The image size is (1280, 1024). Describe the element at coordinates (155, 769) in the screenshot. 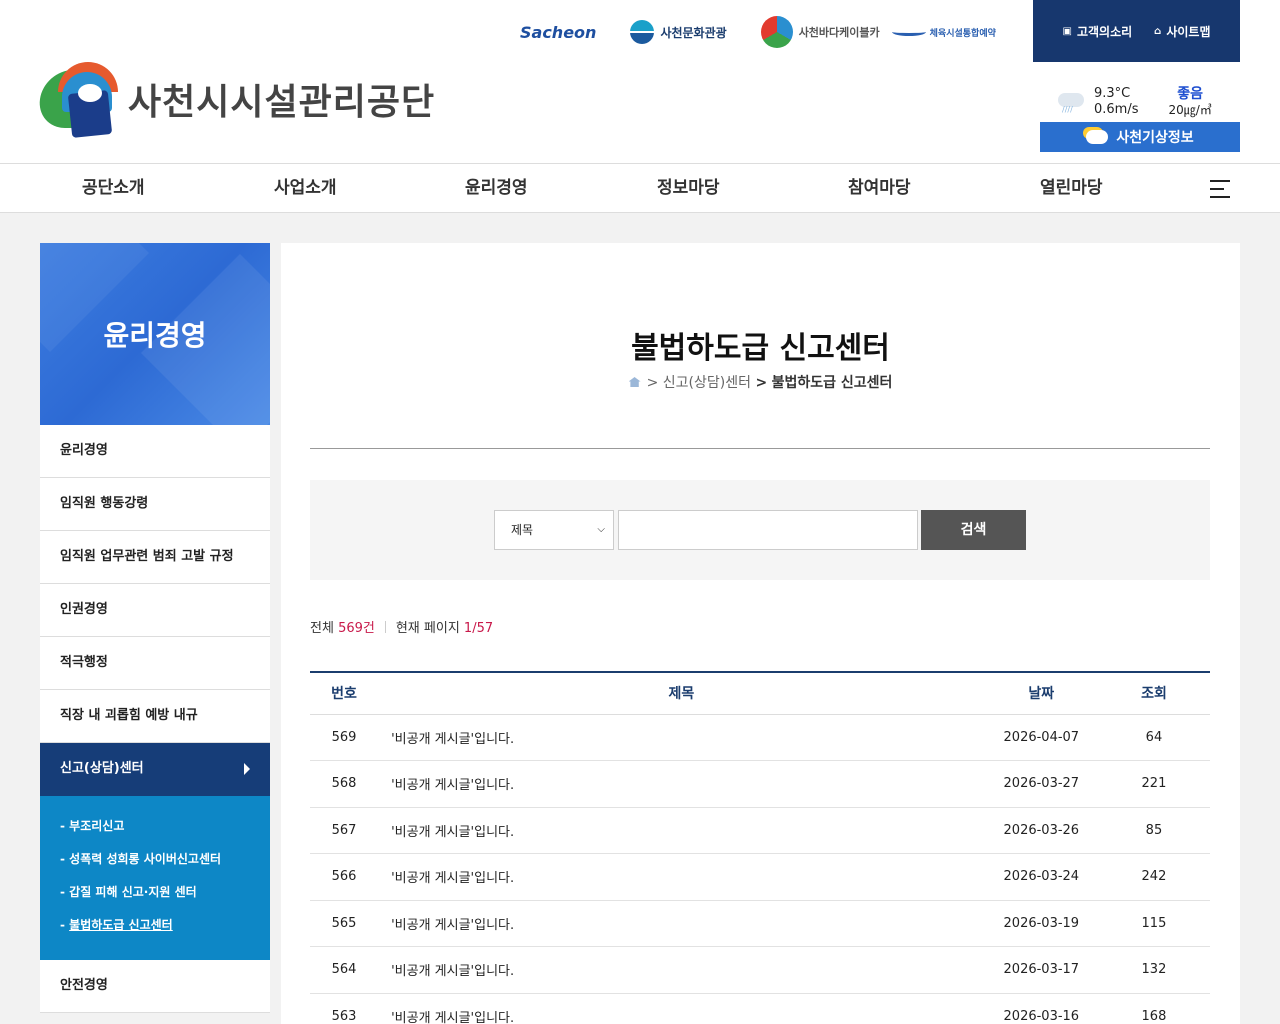

I see `sidebar-item-report-center: 신고(상담)센터` at that location.